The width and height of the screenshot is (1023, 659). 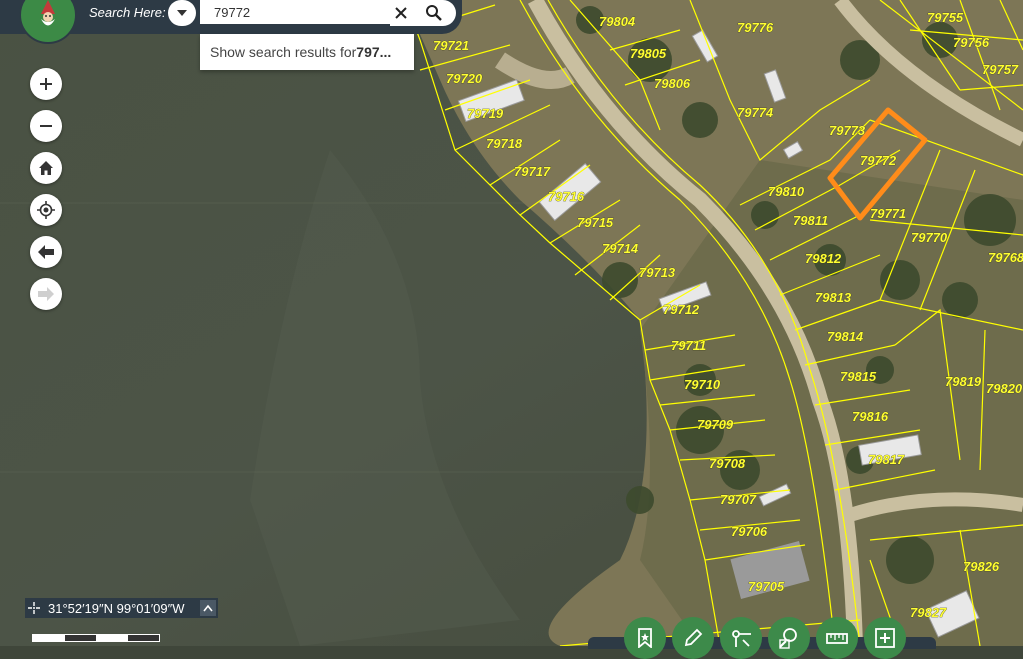 I want to click on coordinate-readout: 31°52′19″N 99°01′09″W, so click(x=116, y=608).